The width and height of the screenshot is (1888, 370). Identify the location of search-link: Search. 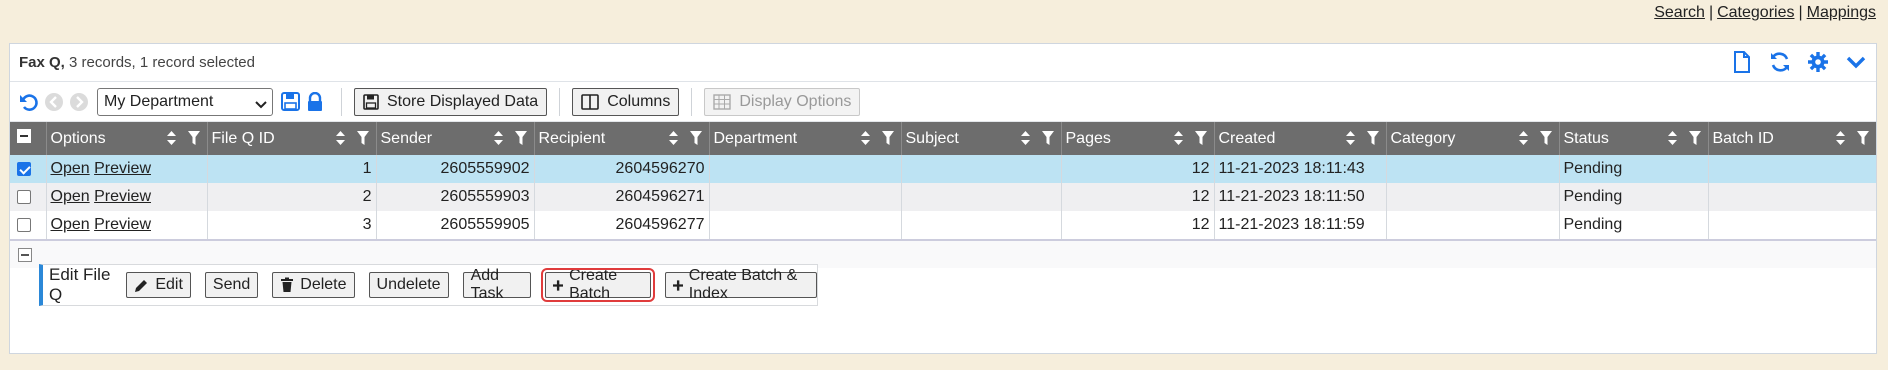
(1679, 12).